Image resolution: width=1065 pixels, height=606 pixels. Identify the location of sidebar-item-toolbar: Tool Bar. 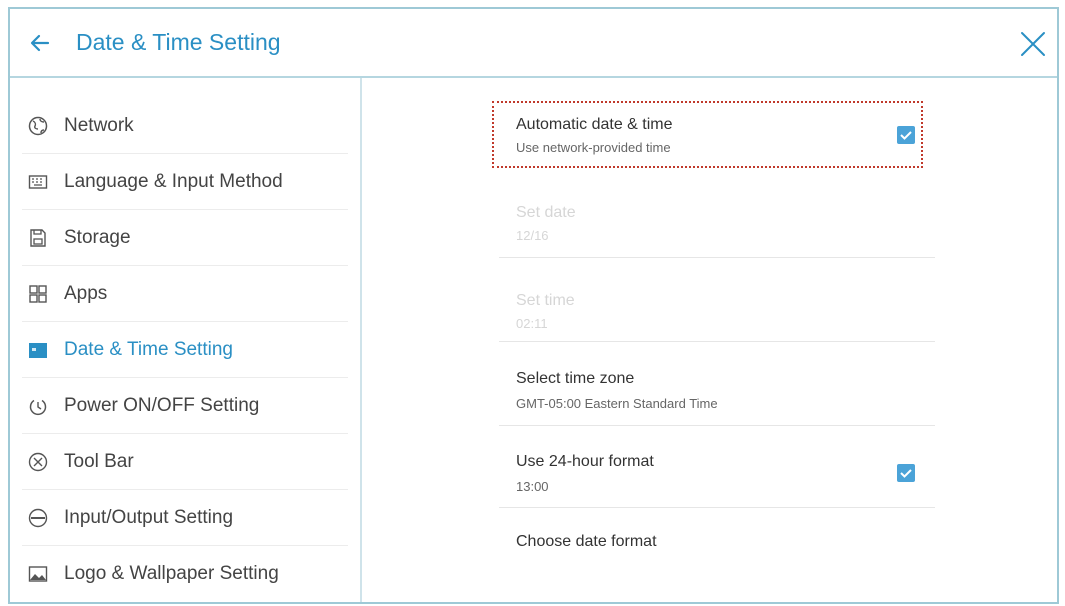
(185, 462).